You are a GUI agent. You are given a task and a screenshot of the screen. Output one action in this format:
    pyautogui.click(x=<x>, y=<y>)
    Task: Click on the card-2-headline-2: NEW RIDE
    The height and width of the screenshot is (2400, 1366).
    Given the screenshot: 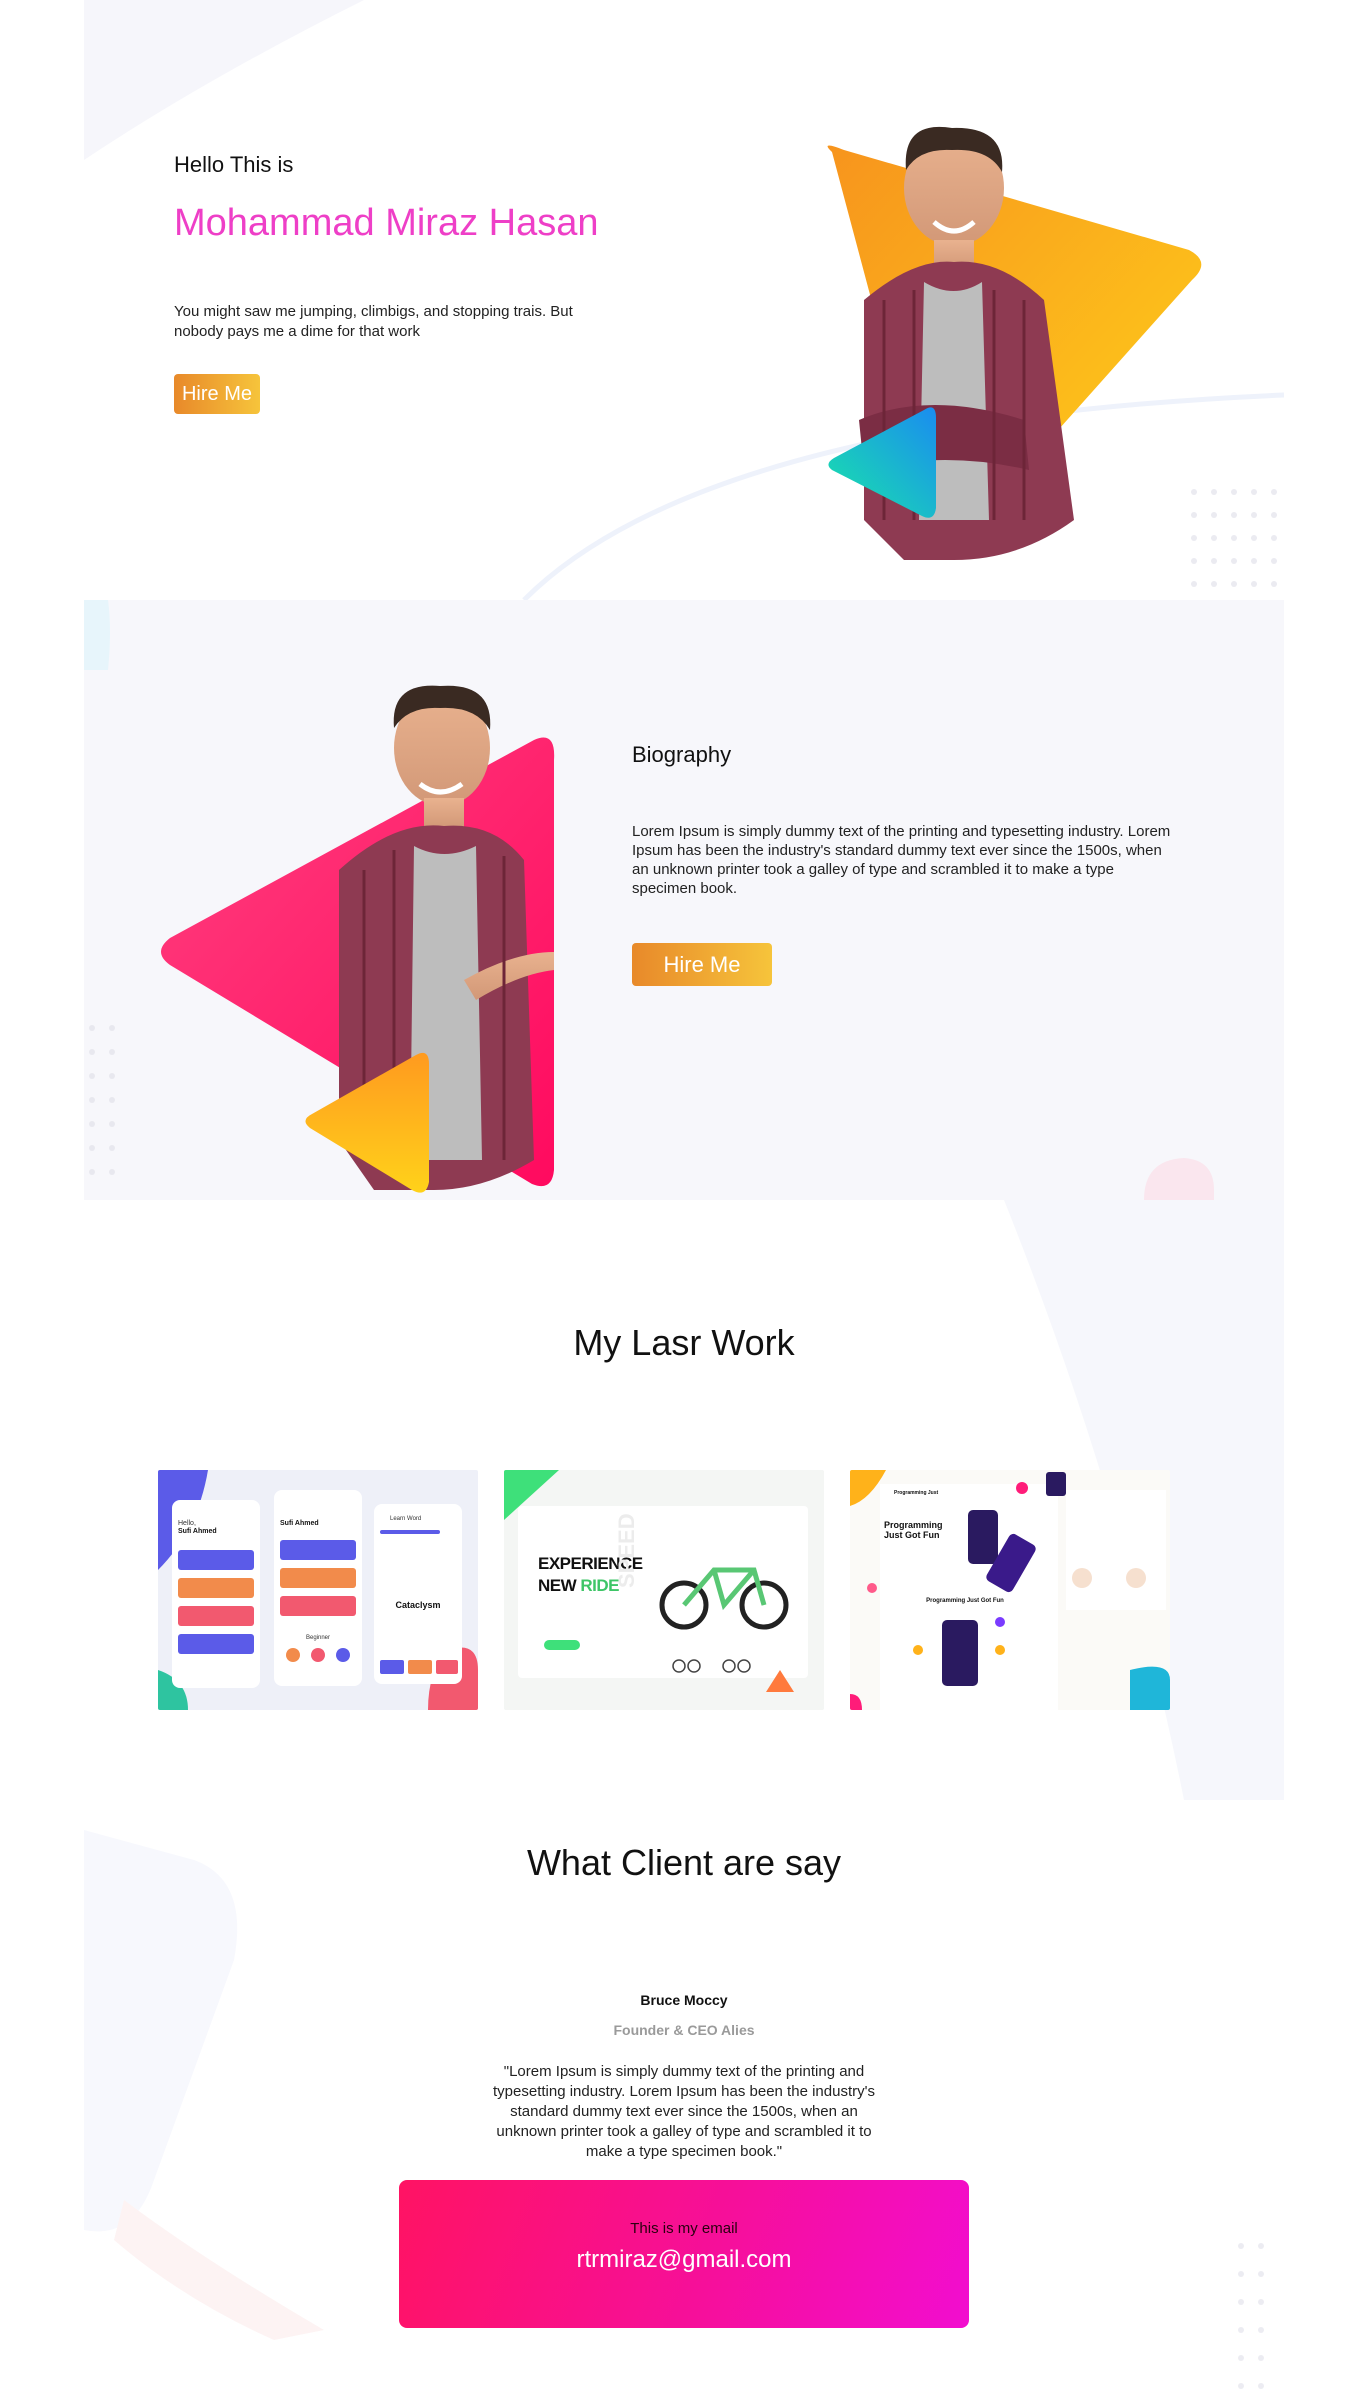 What is the action you would take?
    pyautogui.click(x=579, y=1586)
    